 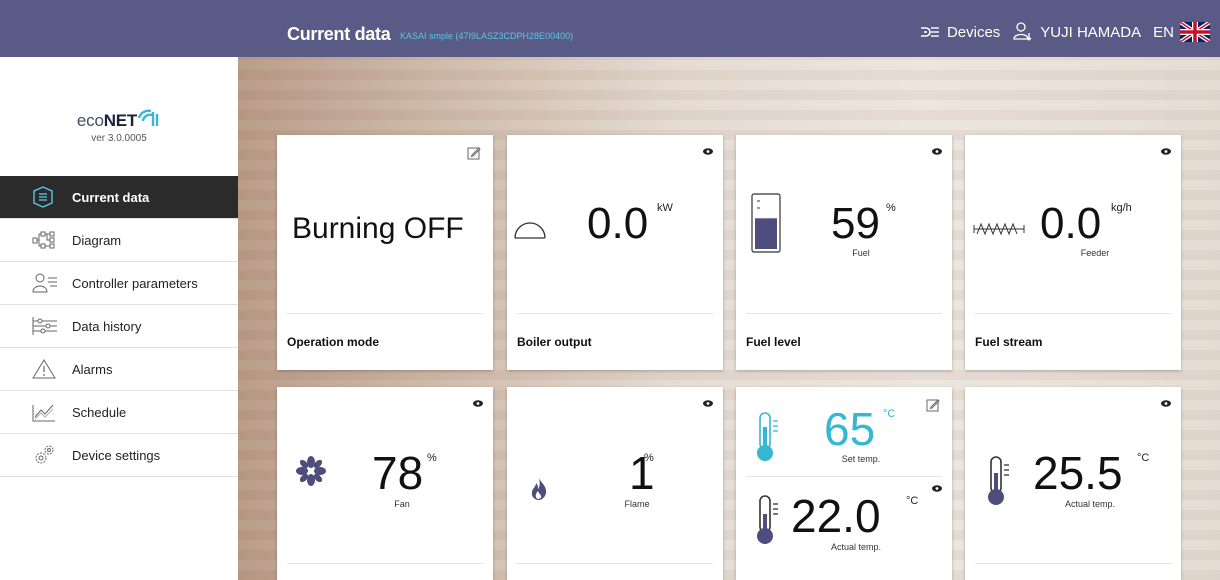 What do you see at coordinates (1090, 504) in the screenshot?
I see `room-temperature-caption: Actual temp.` at bounding box center [1090, 504].